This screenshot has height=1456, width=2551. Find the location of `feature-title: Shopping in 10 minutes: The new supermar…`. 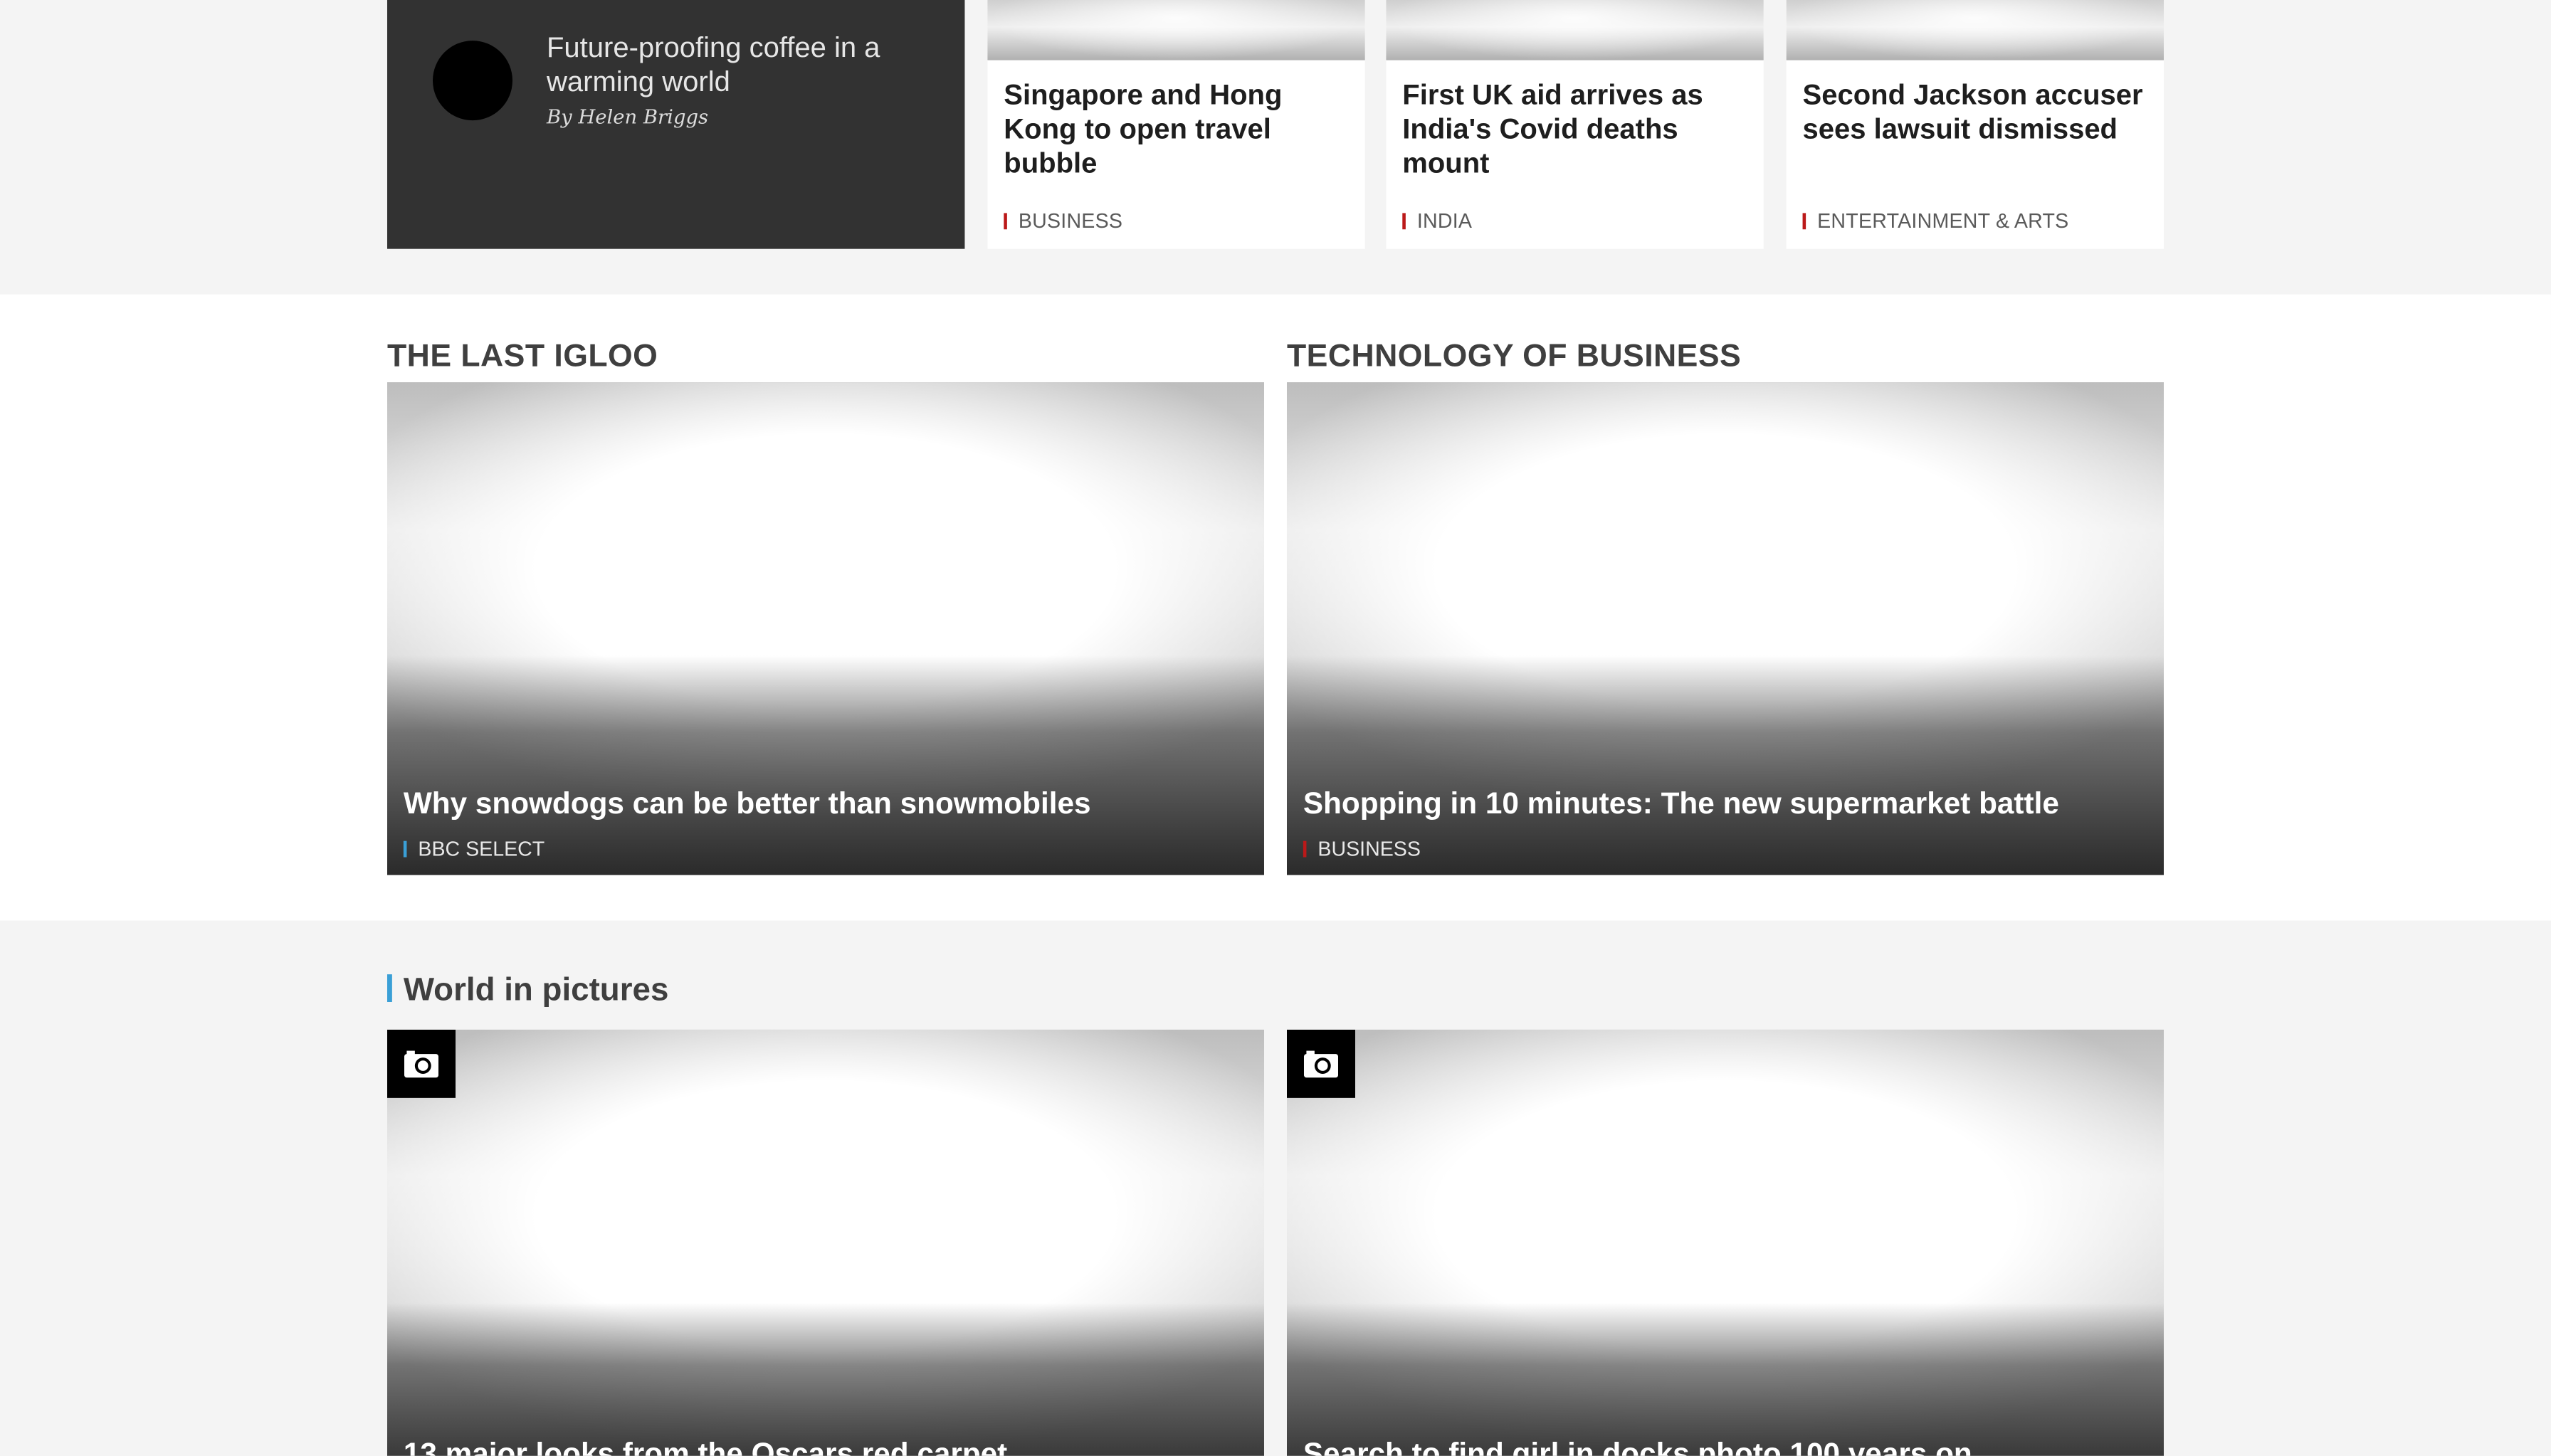

feature-title: Shopping in 10 minutes: The new supermar… is located at coordinates (1681, 803).